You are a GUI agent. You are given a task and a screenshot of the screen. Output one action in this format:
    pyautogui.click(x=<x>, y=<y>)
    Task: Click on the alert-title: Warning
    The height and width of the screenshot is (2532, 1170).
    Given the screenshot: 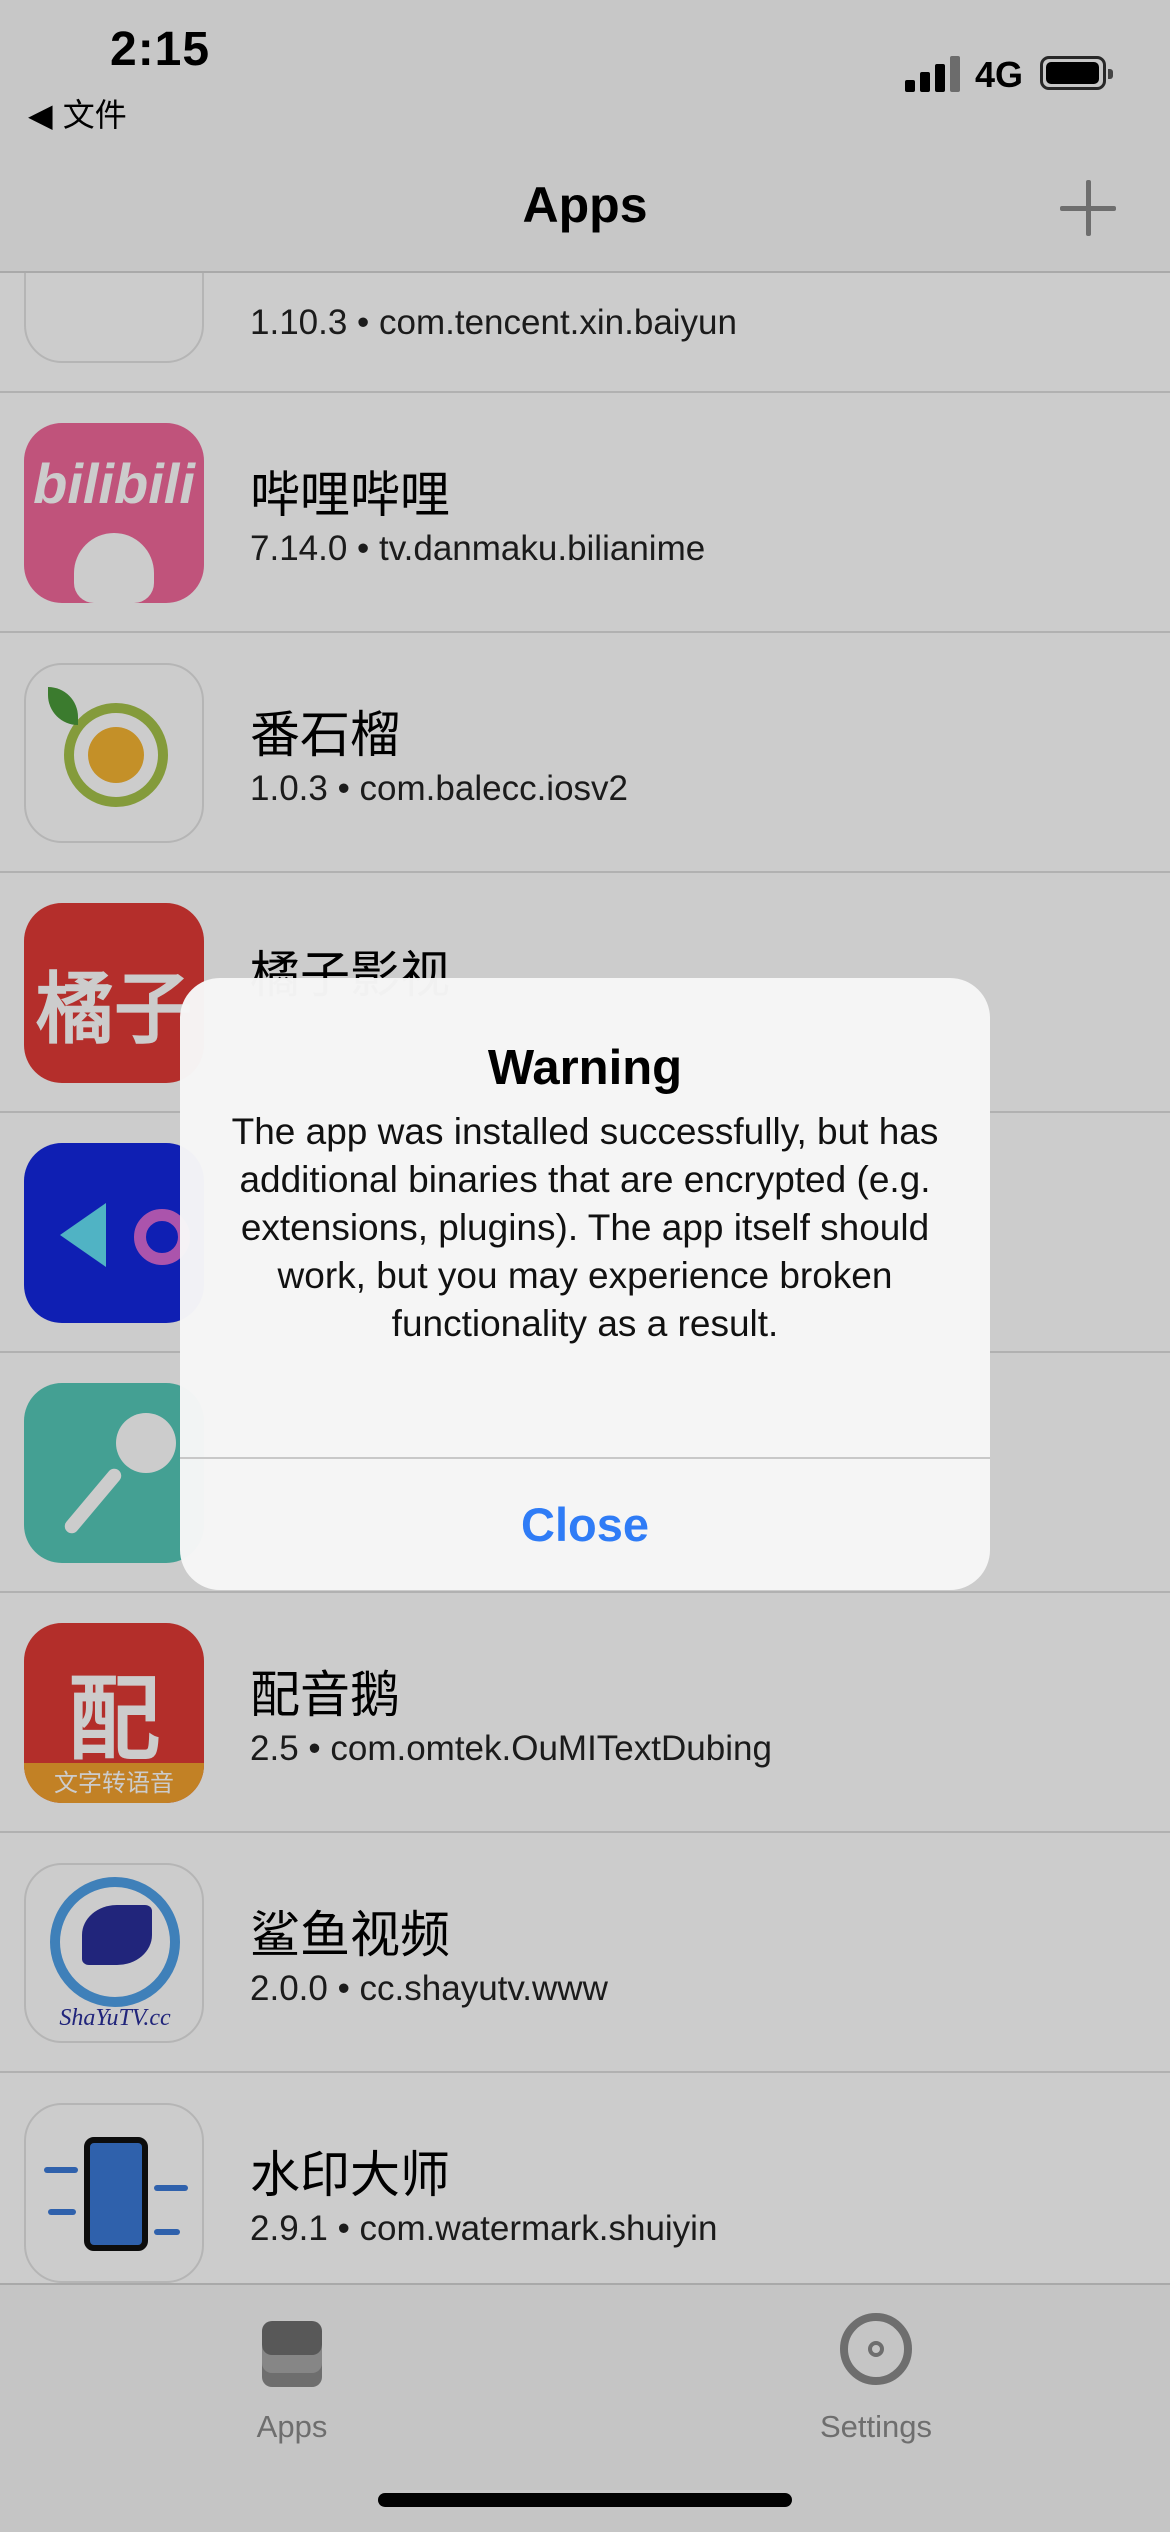 What is the action you would take?
    pyautogui.click(x=585, y=1068)
    